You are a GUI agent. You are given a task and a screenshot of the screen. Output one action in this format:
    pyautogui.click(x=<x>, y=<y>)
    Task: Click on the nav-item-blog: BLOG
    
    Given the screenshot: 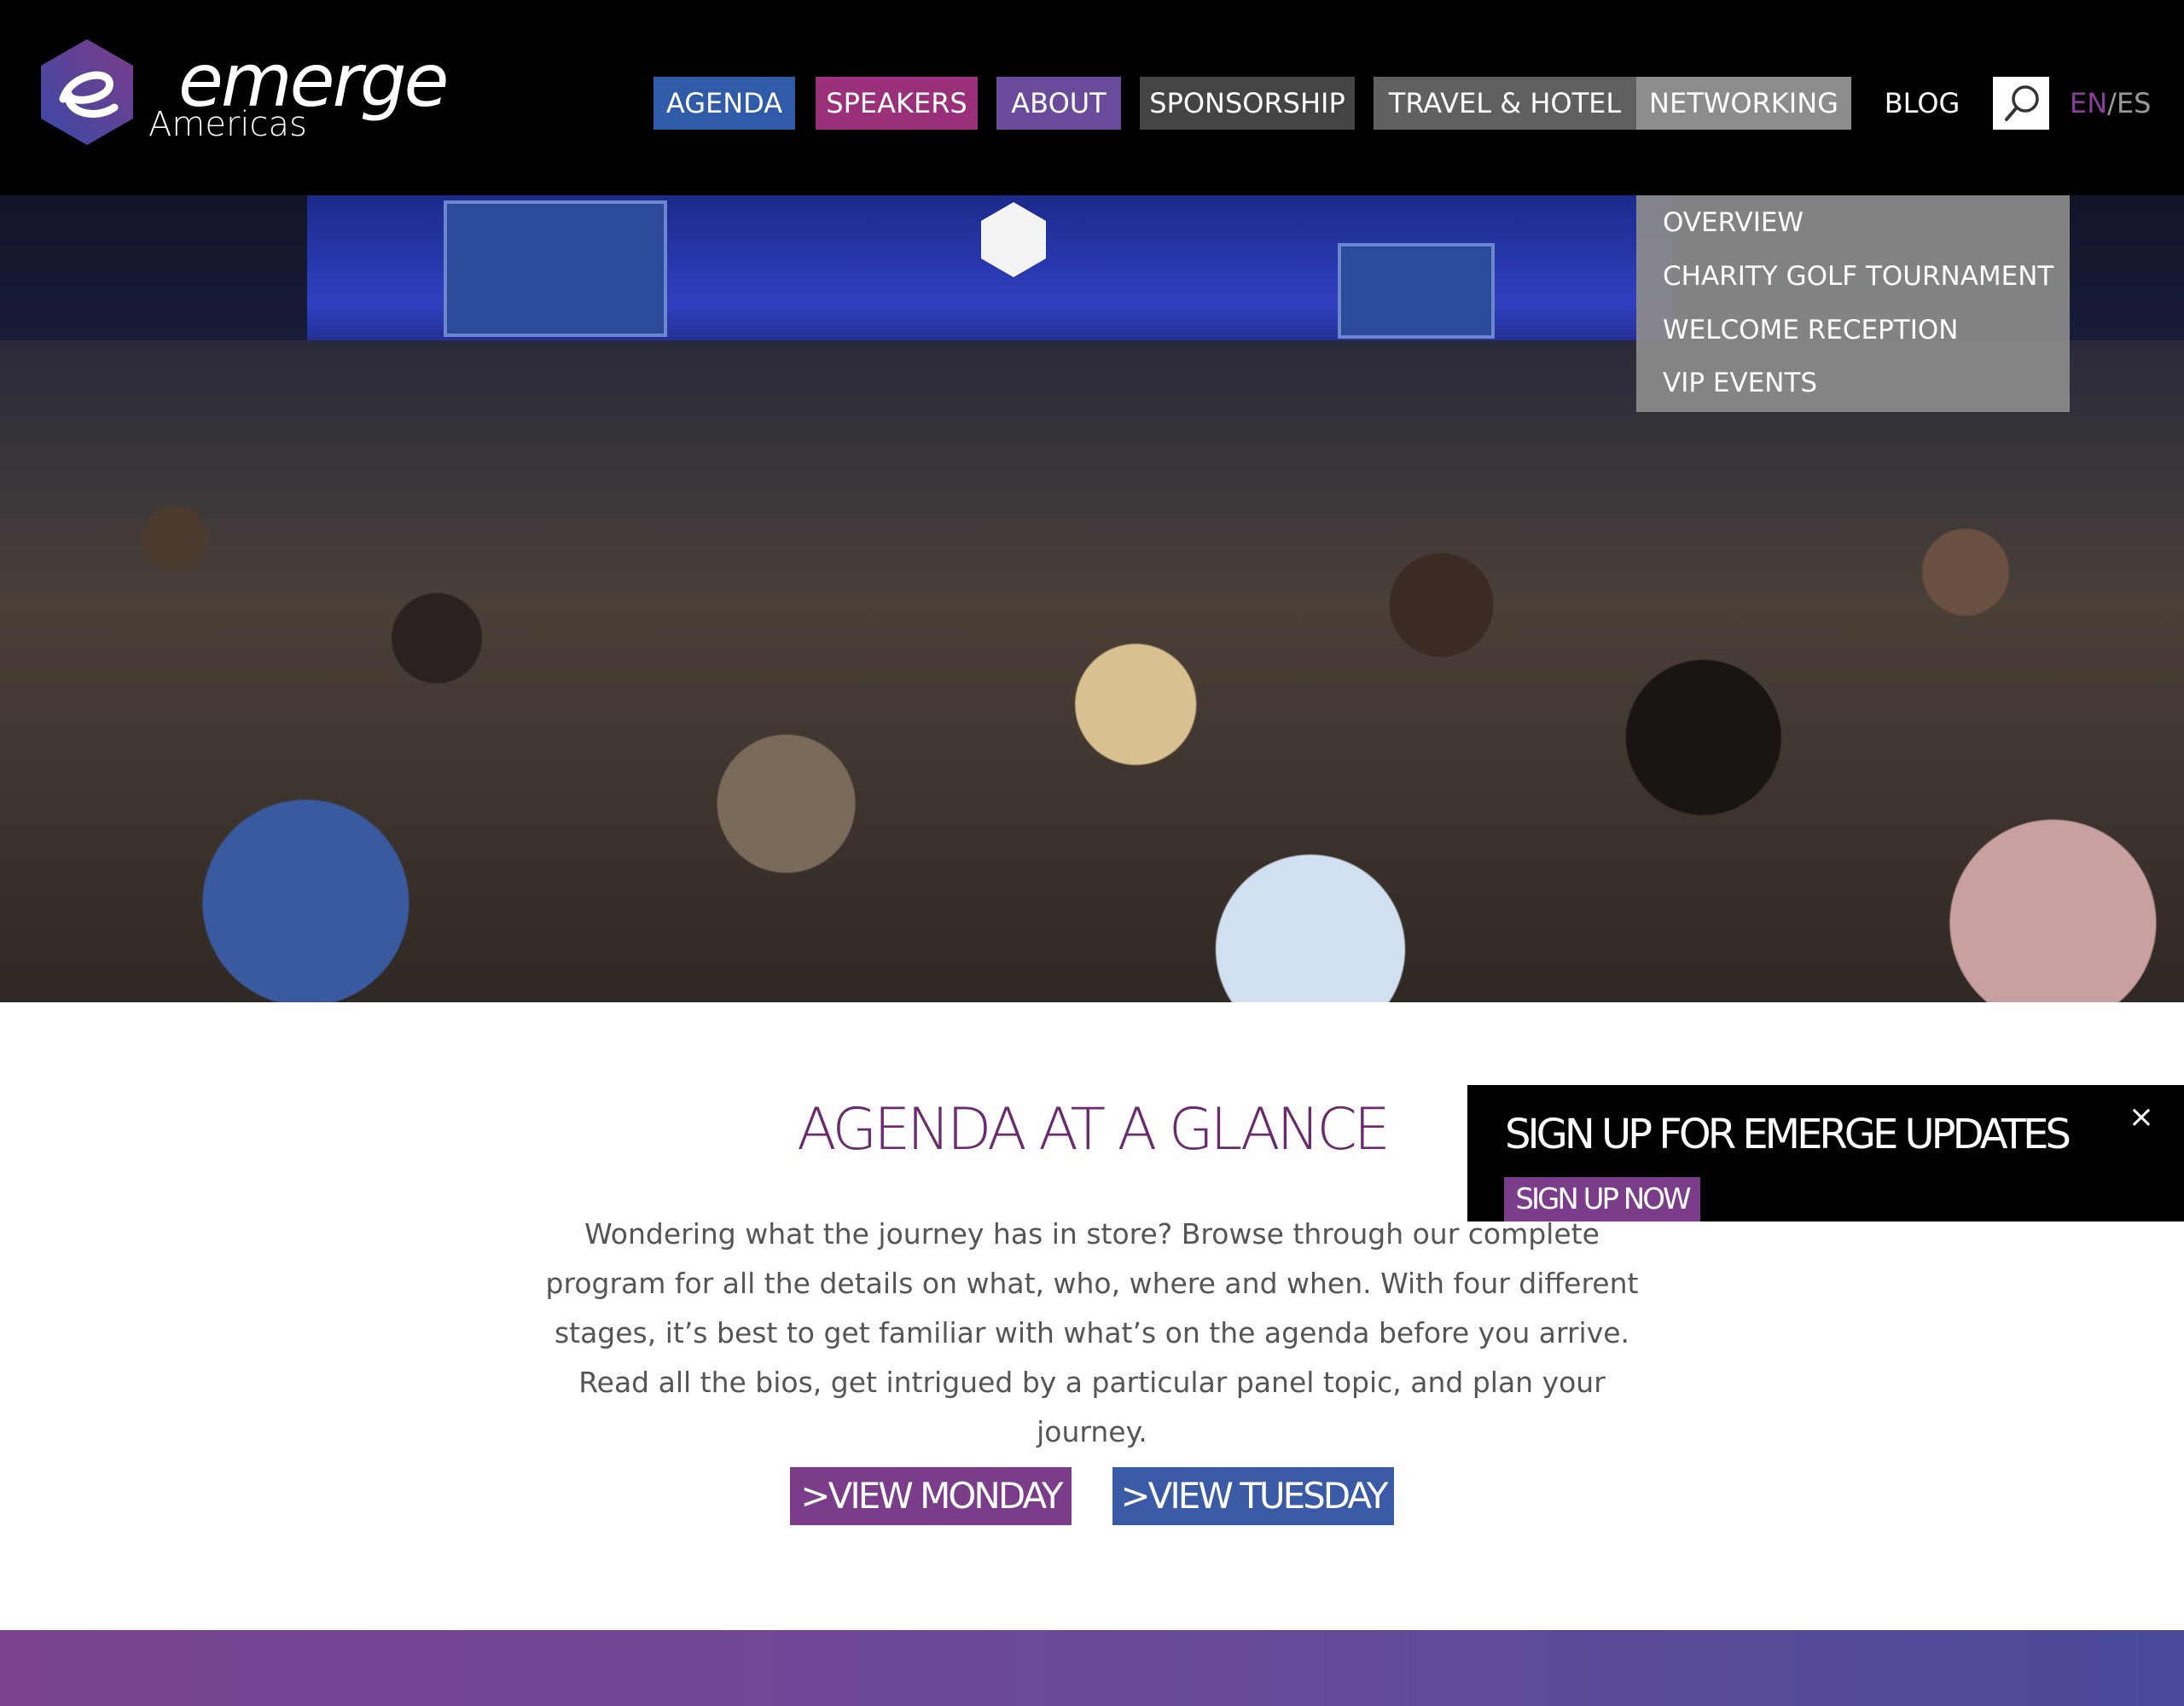 What is the action you would take?
    pyautogui.click(x=1922, y=103)
    